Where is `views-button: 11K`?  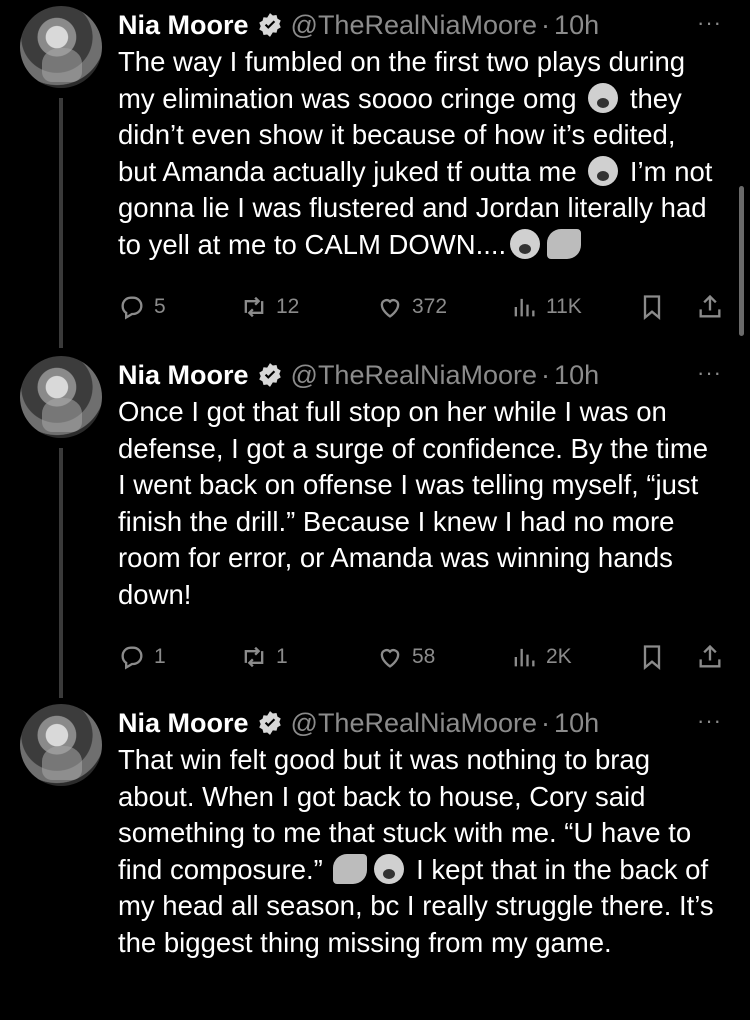 views-button: 11K is located at coordinates (546, 307).